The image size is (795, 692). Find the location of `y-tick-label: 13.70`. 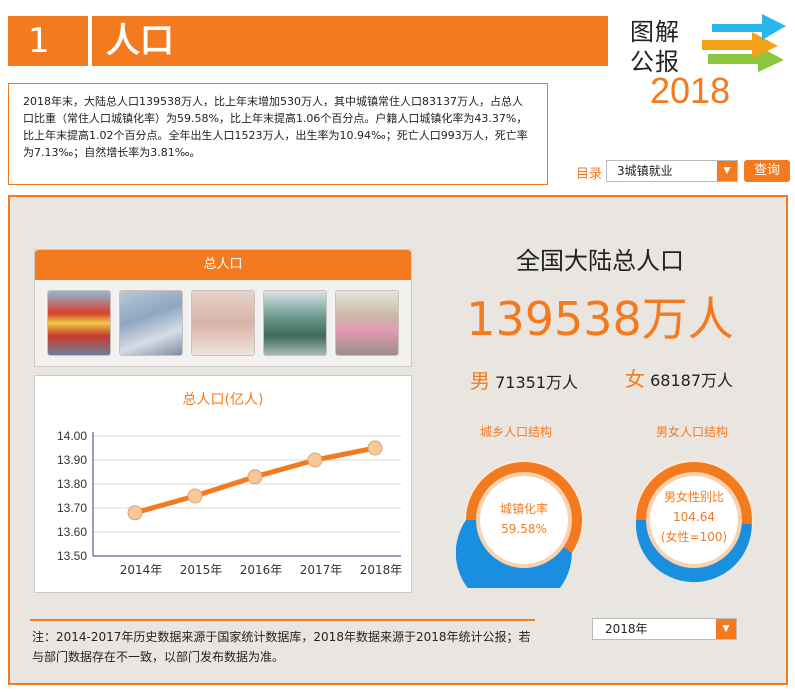

y-tick-label: 13.70 is located at coordinates (72, 508).